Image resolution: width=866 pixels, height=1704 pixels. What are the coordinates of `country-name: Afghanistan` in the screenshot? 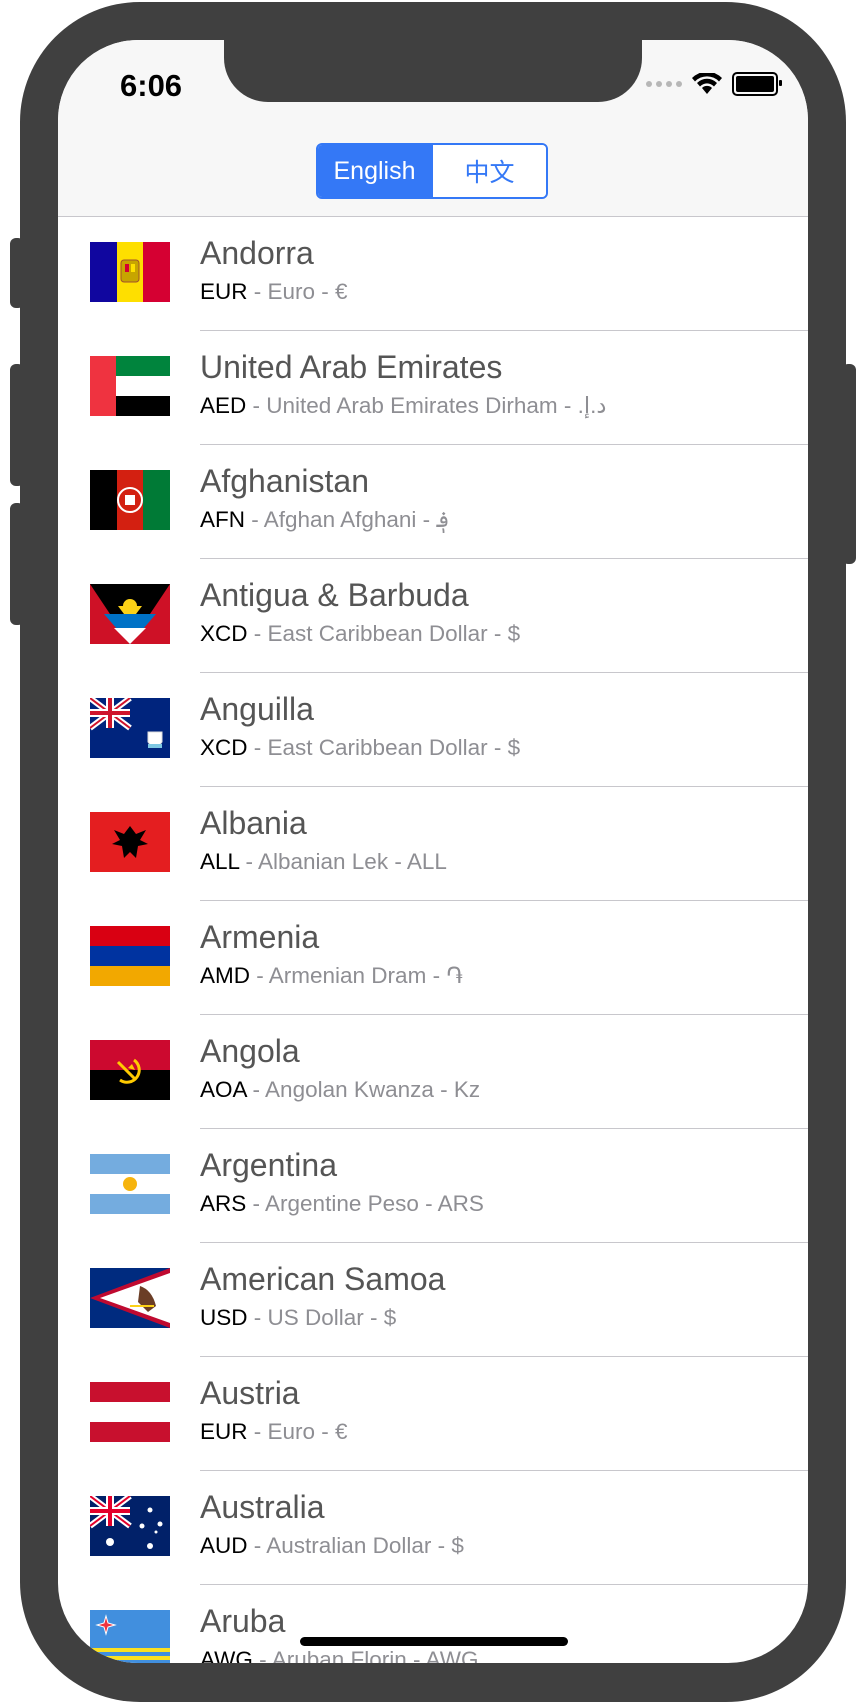 It's located at (285, 481).